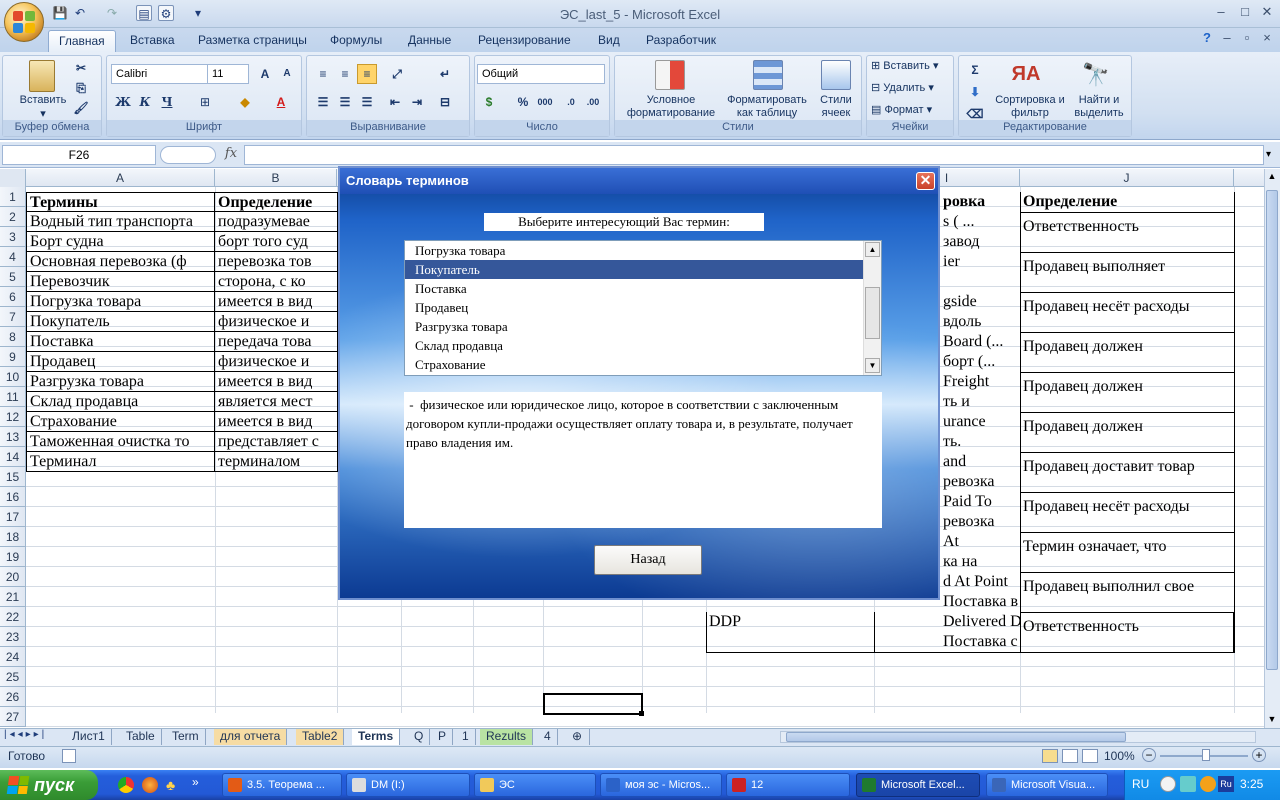 This screenshot has width=1280, height=800. What do you see at coordinates (13, 657) in the screenshot?
I see `row-header-24: 24` at bounding box center [13, 657].